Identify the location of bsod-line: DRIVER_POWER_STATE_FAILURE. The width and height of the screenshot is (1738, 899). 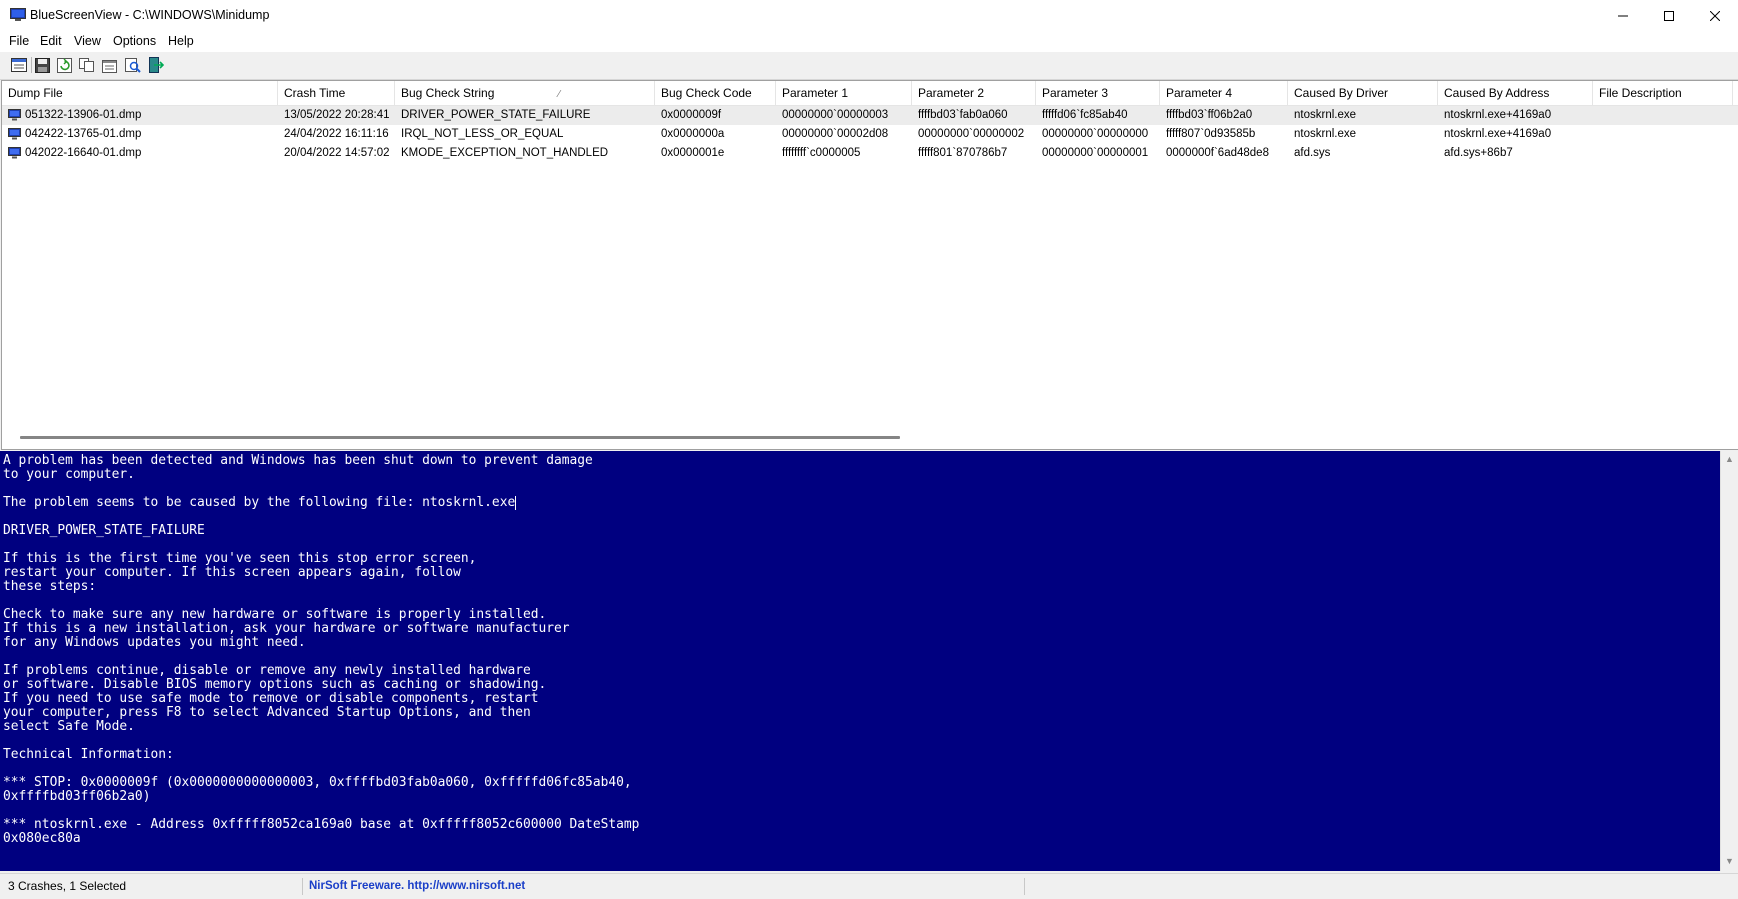
(104, 530).